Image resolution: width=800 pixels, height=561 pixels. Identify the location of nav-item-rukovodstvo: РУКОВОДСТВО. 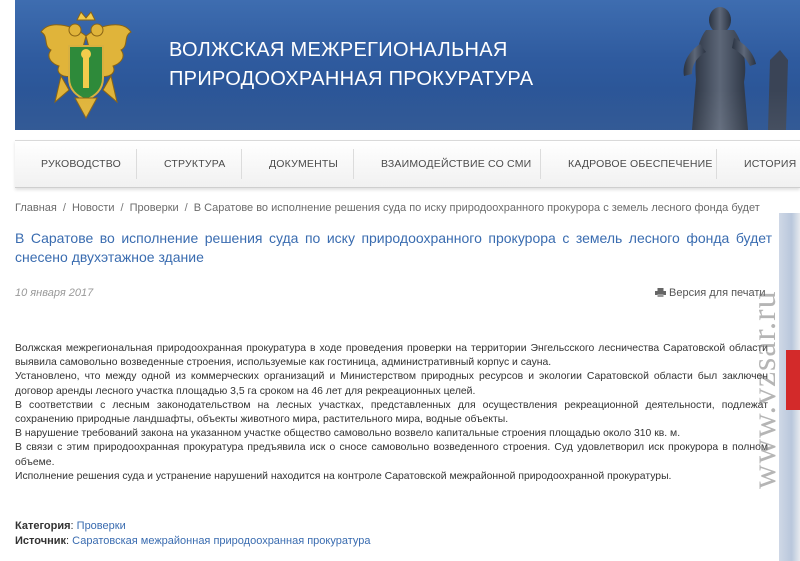
(81, 164).